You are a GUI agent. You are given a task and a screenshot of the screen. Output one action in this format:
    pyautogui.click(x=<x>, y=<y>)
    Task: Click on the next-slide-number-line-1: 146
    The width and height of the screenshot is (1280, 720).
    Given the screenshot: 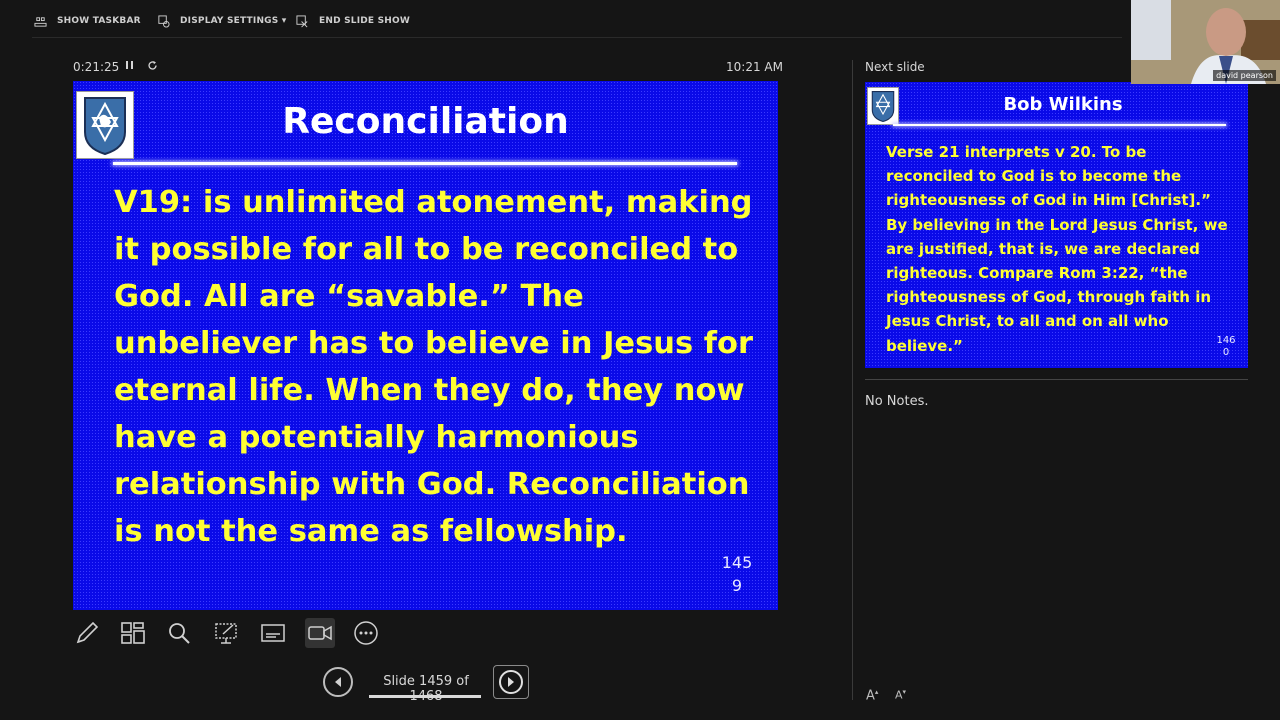 What is the action you would take?
    pyautogui.click(x=1226, y=340)
    